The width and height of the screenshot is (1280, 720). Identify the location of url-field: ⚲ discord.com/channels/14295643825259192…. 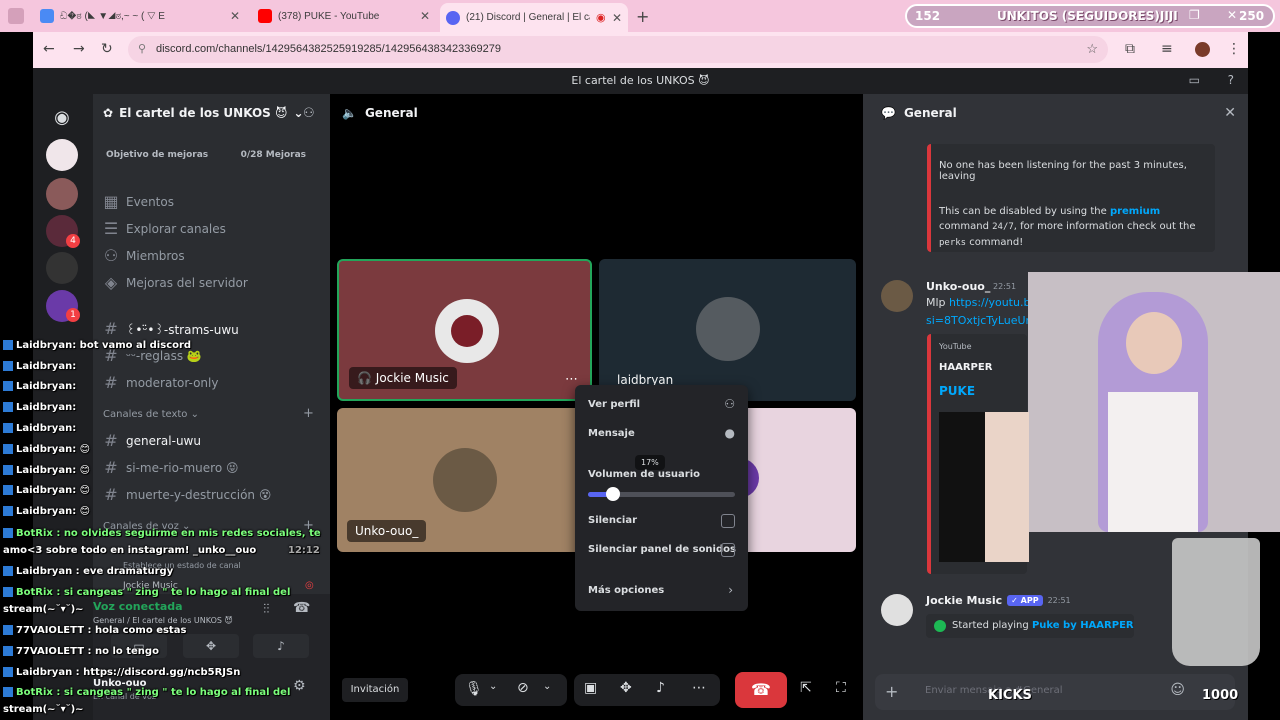
(618, 49).